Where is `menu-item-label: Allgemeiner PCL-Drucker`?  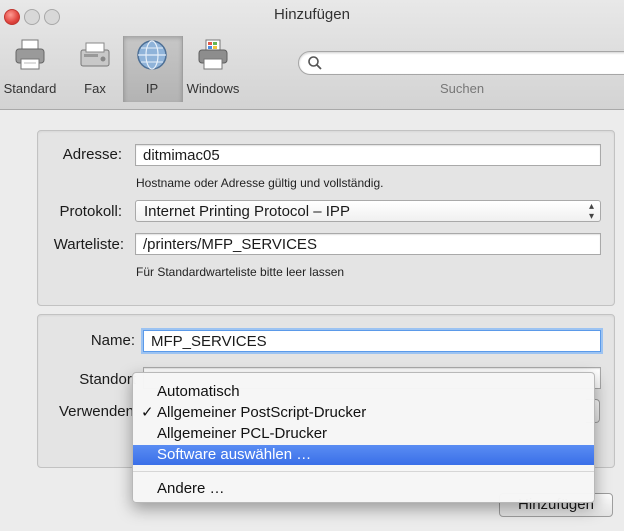 menu-item-label: Allgemeiner PCL-Drucker is located at coordinates (242, 433).